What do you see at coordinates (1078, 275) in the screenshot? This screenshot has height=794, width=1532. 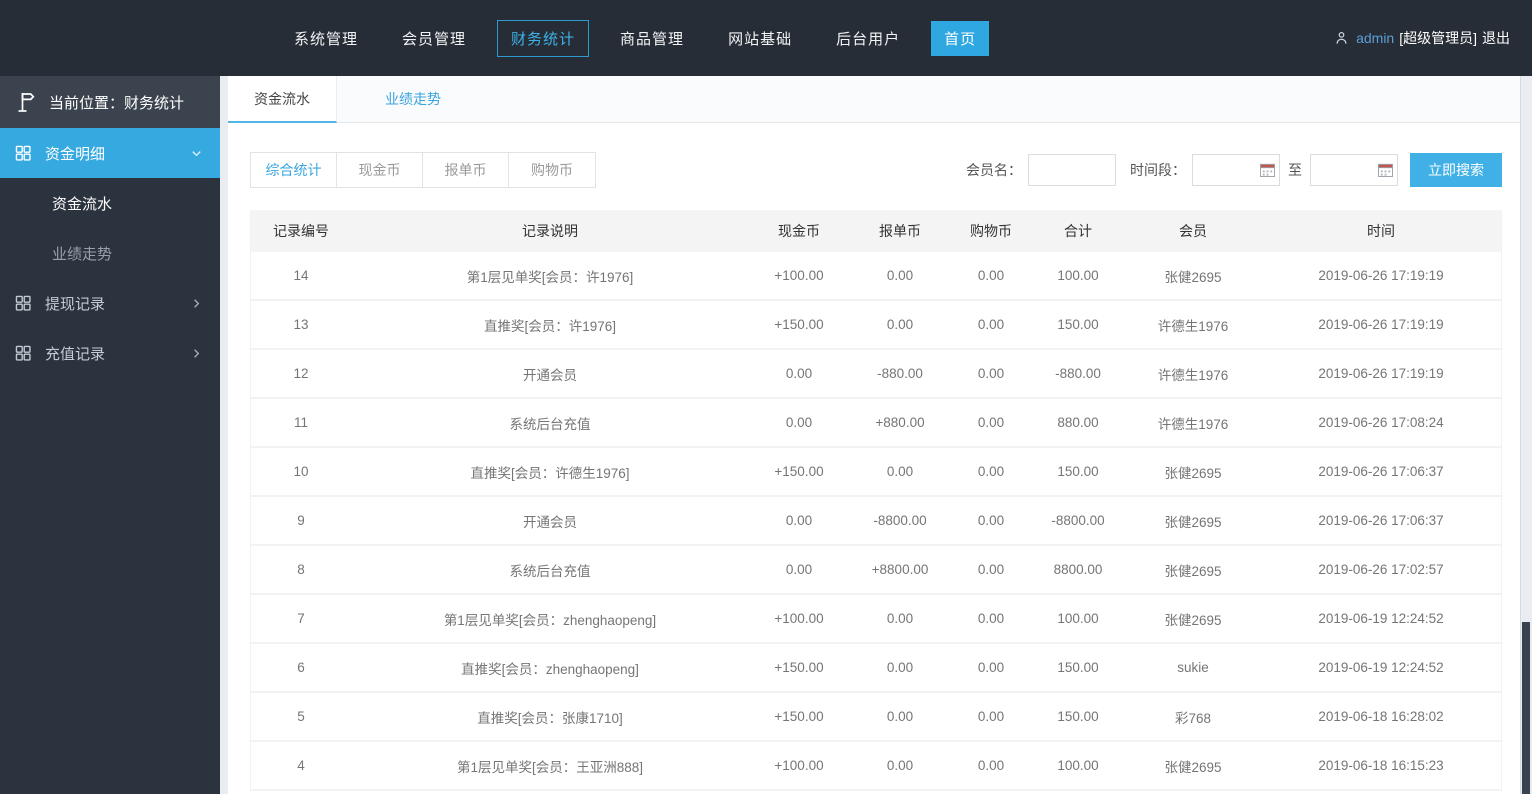 I see `cell-total: 100.00` at bounding box center [1078, 275].